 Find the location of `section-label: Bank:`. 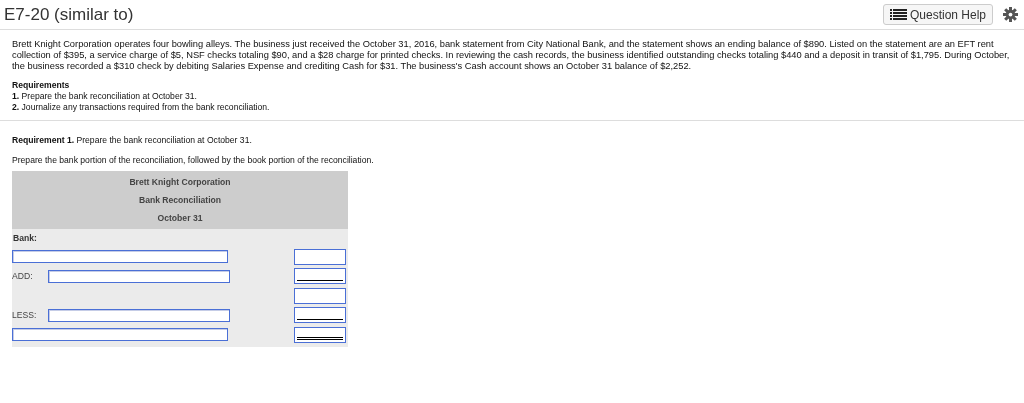

section-label: Bank: is located at coordinates (25, 238).